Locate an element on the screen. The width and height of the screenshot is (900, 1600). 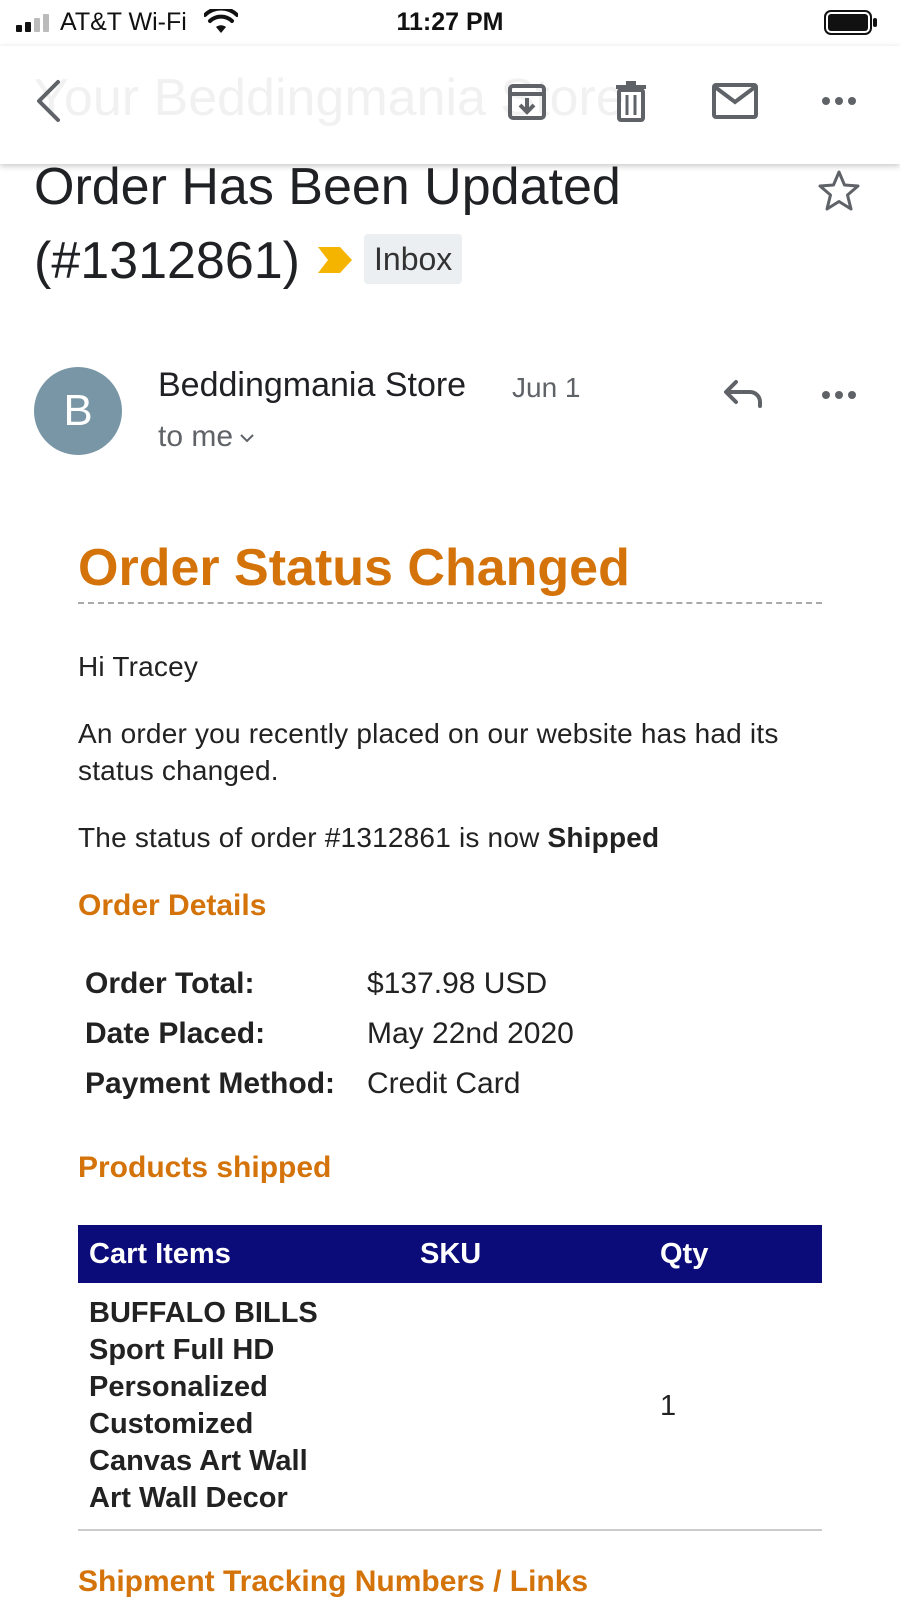
archive-button is located at coordinates (527, 101).